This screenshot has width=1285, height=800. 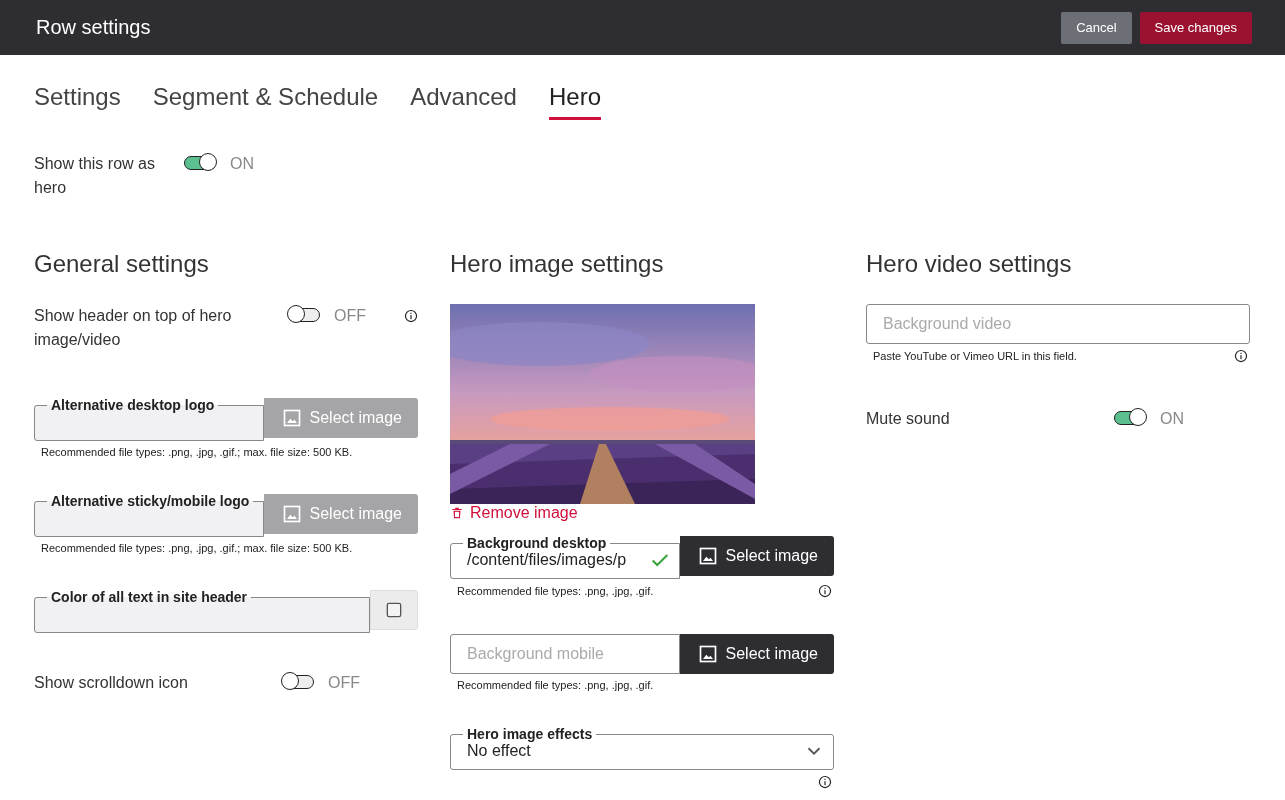 What do you see at coordinates (1096, 27) in the screenshot?
I see `cancel-button: Cancel` at bounding box center [1096, 27].